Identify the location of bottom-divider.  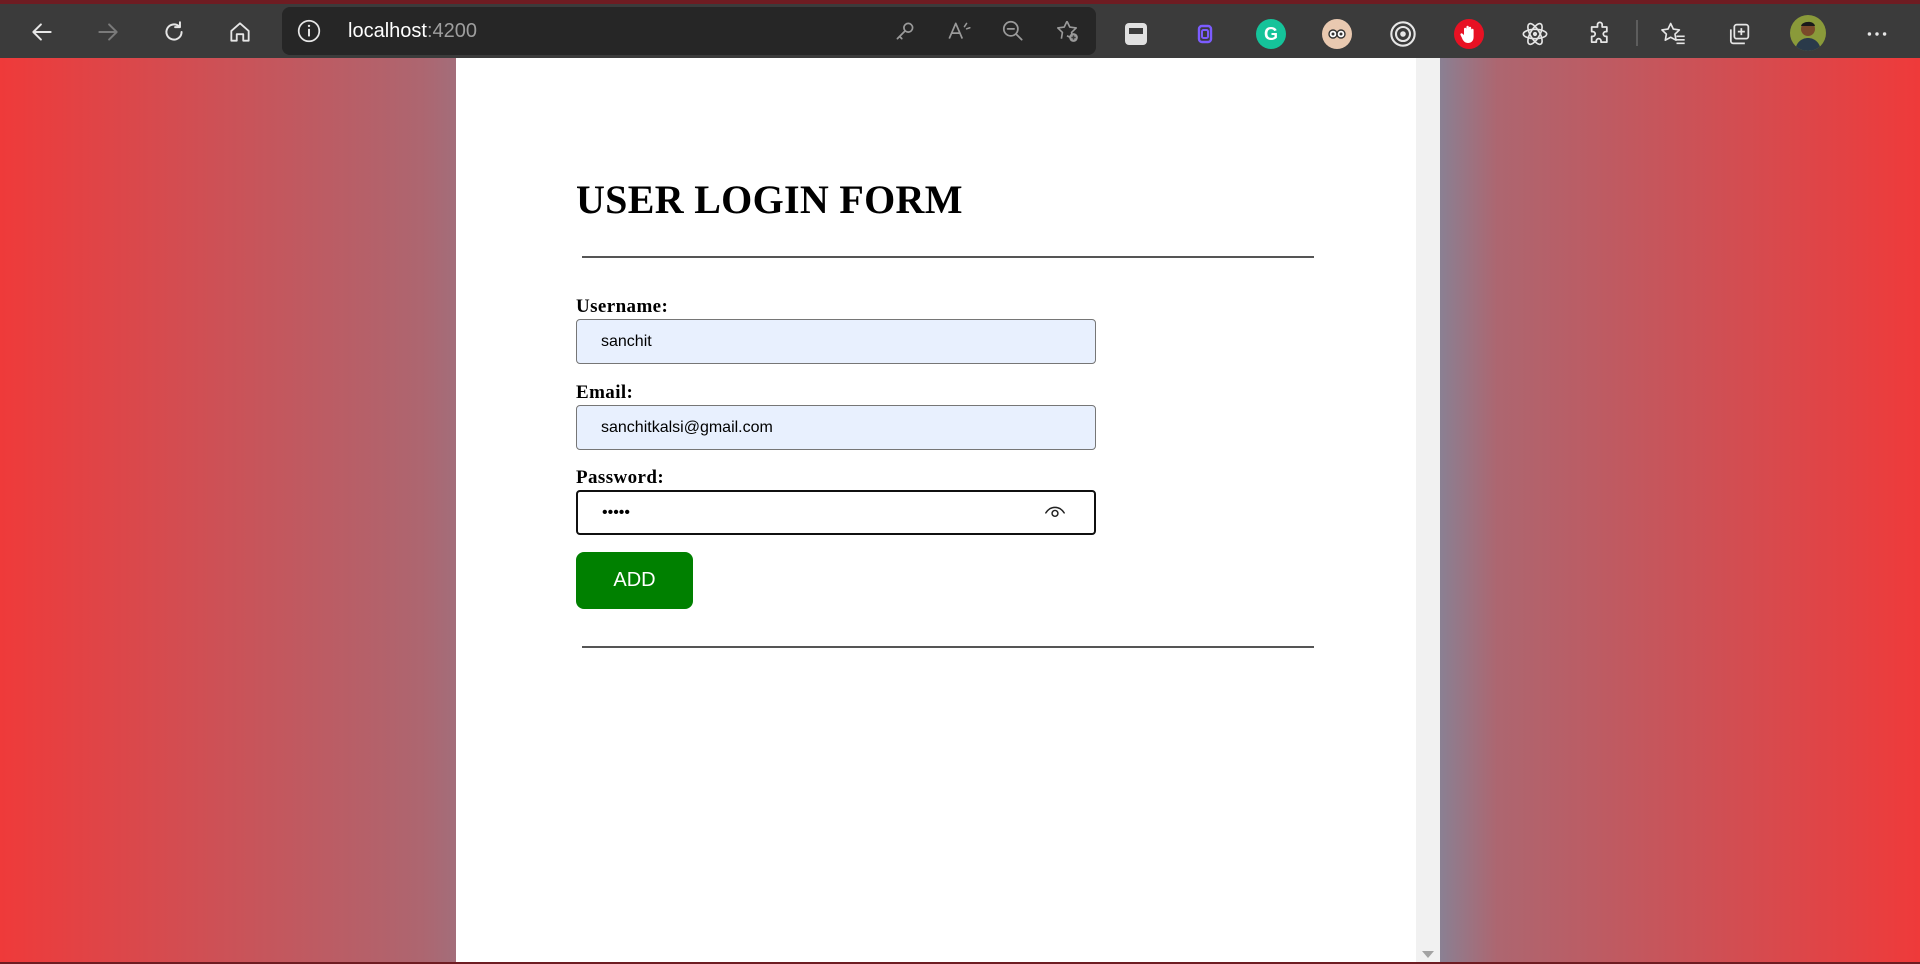
(948, 647).